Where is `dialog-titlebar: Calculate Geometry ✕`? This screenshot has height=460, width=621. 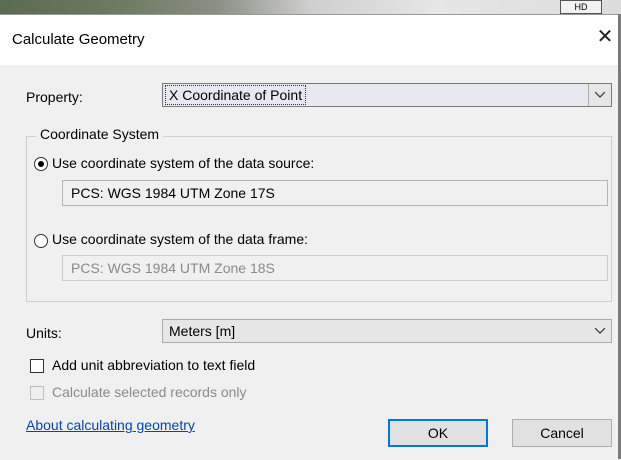 dialog-titlebar: Calculate Geometry ✕ is located at coordinates (310, 40).